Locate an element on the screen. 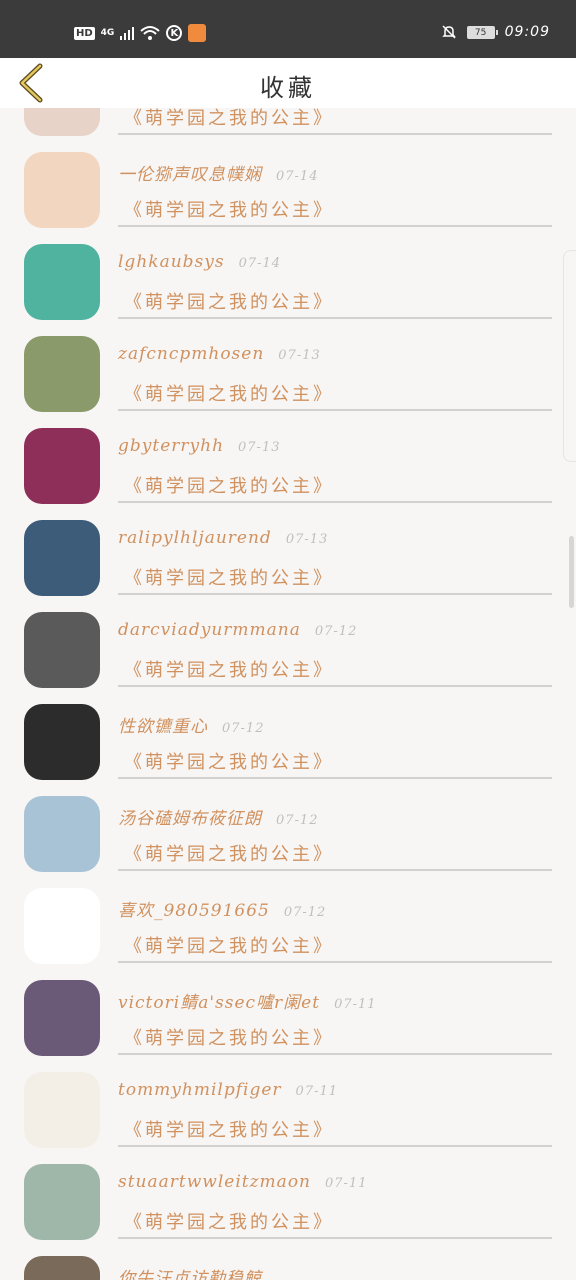  user-name-text: 喜欢_980591665 is located at coordinates (194, 911).